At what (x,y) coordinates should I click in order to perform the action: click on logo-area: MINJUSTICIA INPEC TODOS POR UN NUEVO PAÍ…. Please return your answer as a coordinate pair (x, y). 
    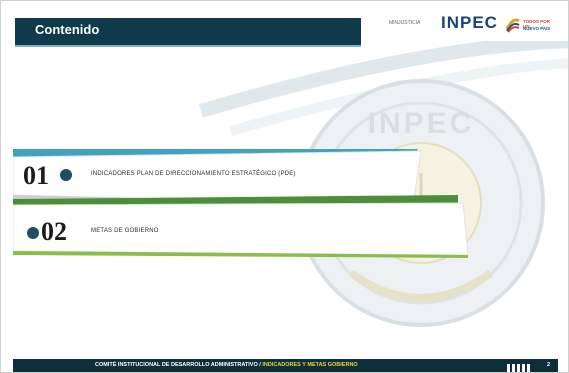
    Looking at the image, I should click on (471, 25).